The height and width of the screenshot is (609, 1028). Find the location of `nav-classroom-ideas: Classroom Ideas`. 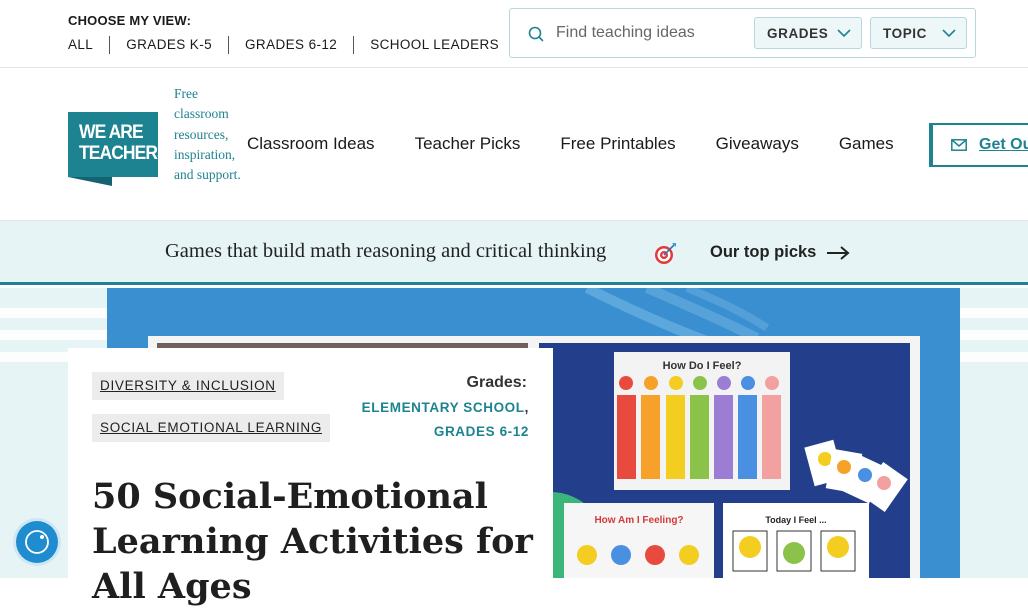

nav-classroom-ideas: Classroom Ideas is located at coordinates (311, 144).